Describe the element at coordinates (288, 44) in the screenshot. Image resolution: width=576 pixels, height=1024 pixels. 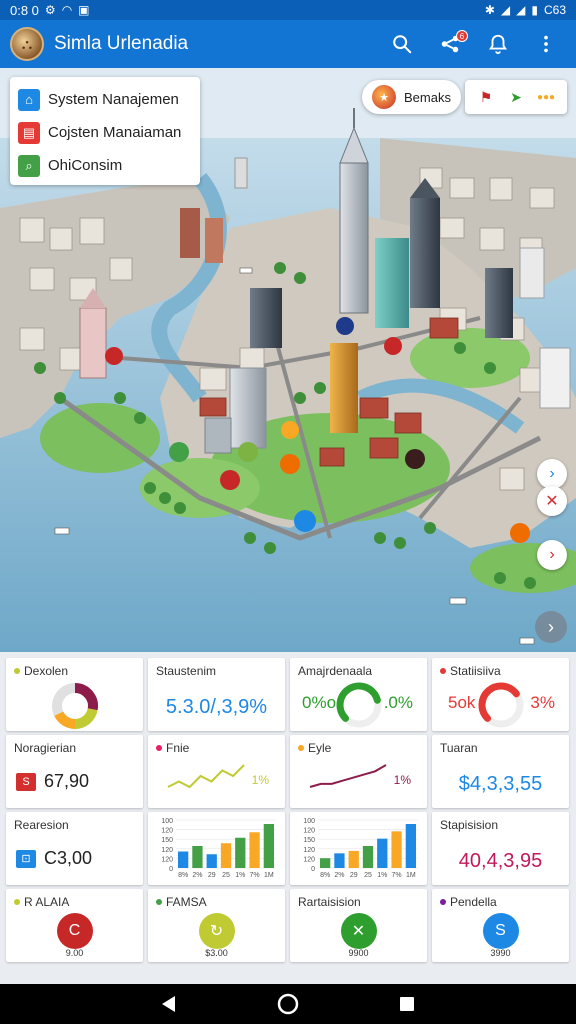
I see `app-bar: ⛬ Simla Urlenadia 6` at that location.